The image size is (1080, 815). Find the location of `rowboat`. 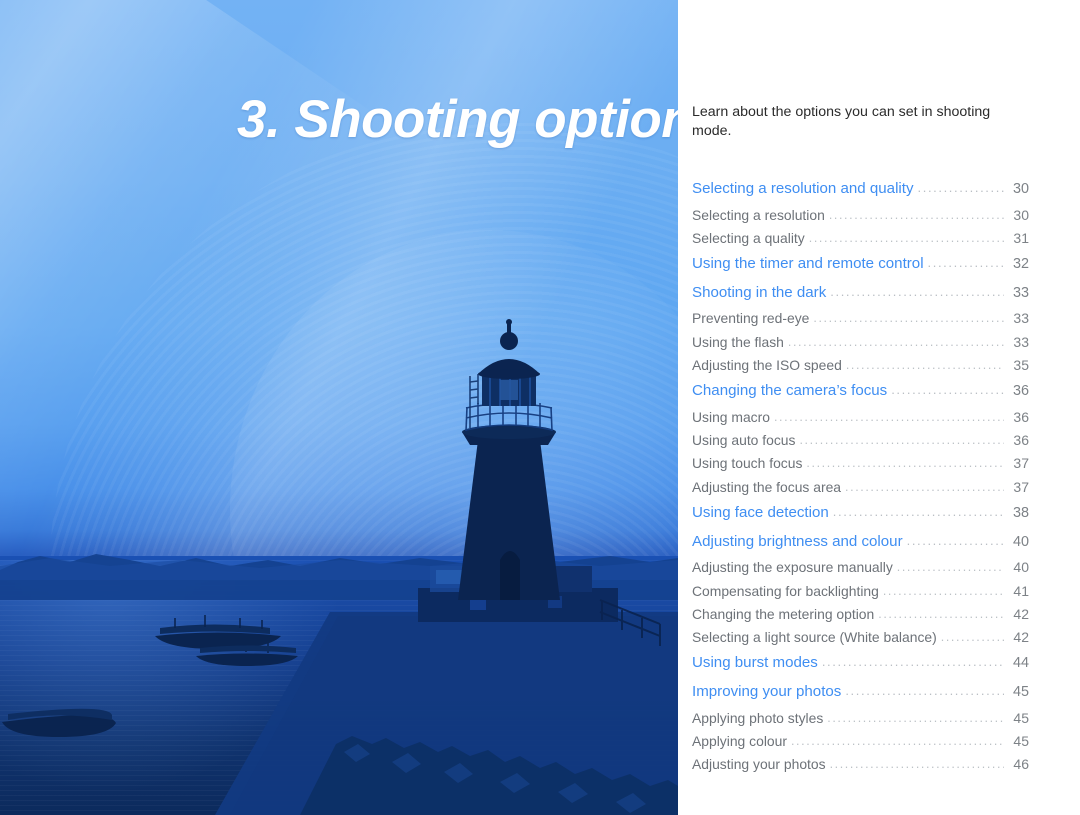

rowboat is located at coordinates (59, 722).